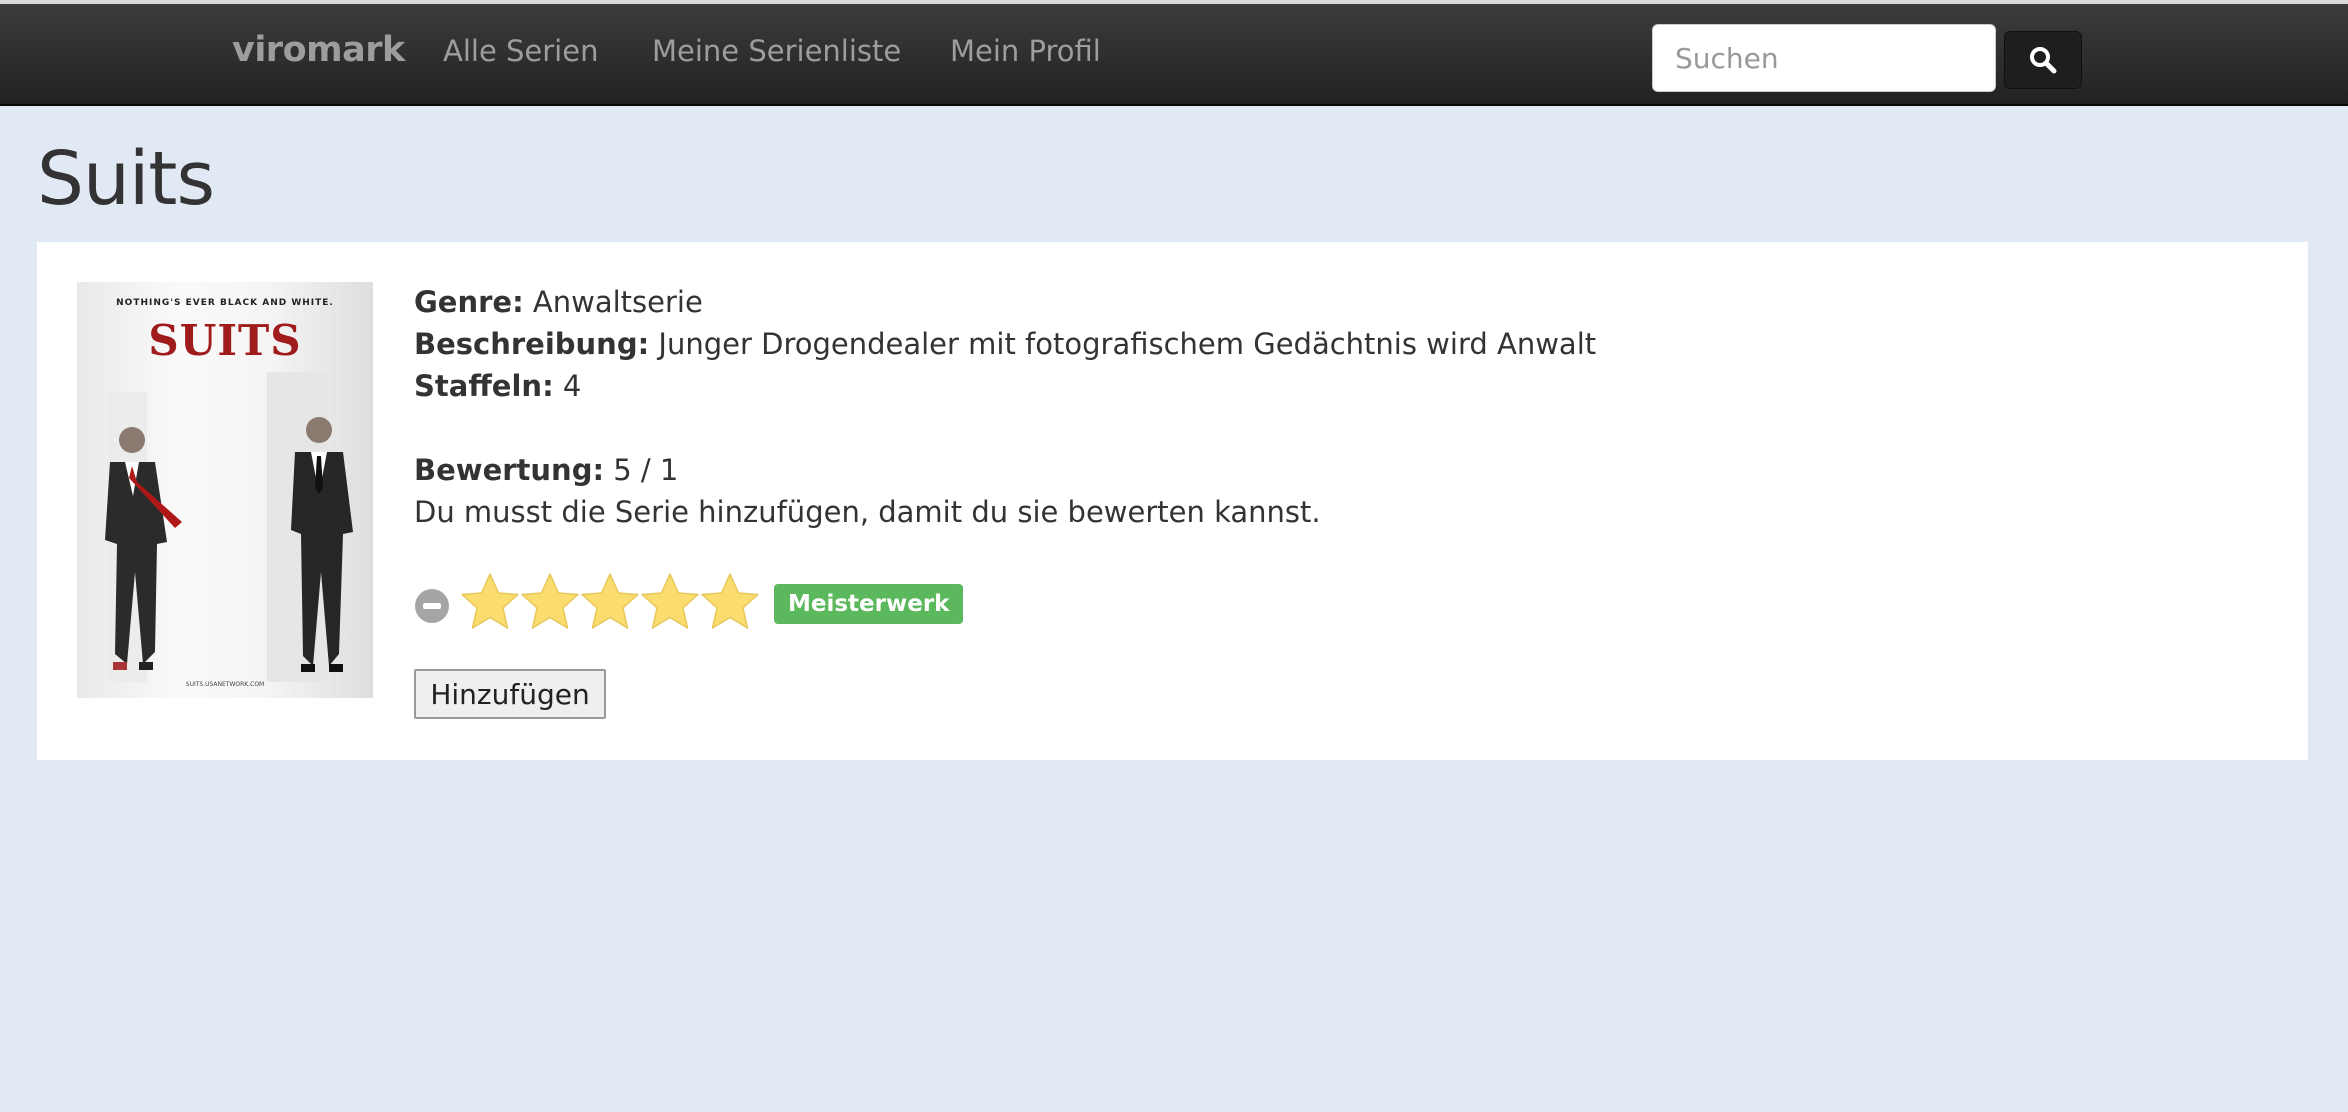  Describe the element at coordinates (532, 344) in the screenshot. I see `description-label: Beschreibung:` at that location.